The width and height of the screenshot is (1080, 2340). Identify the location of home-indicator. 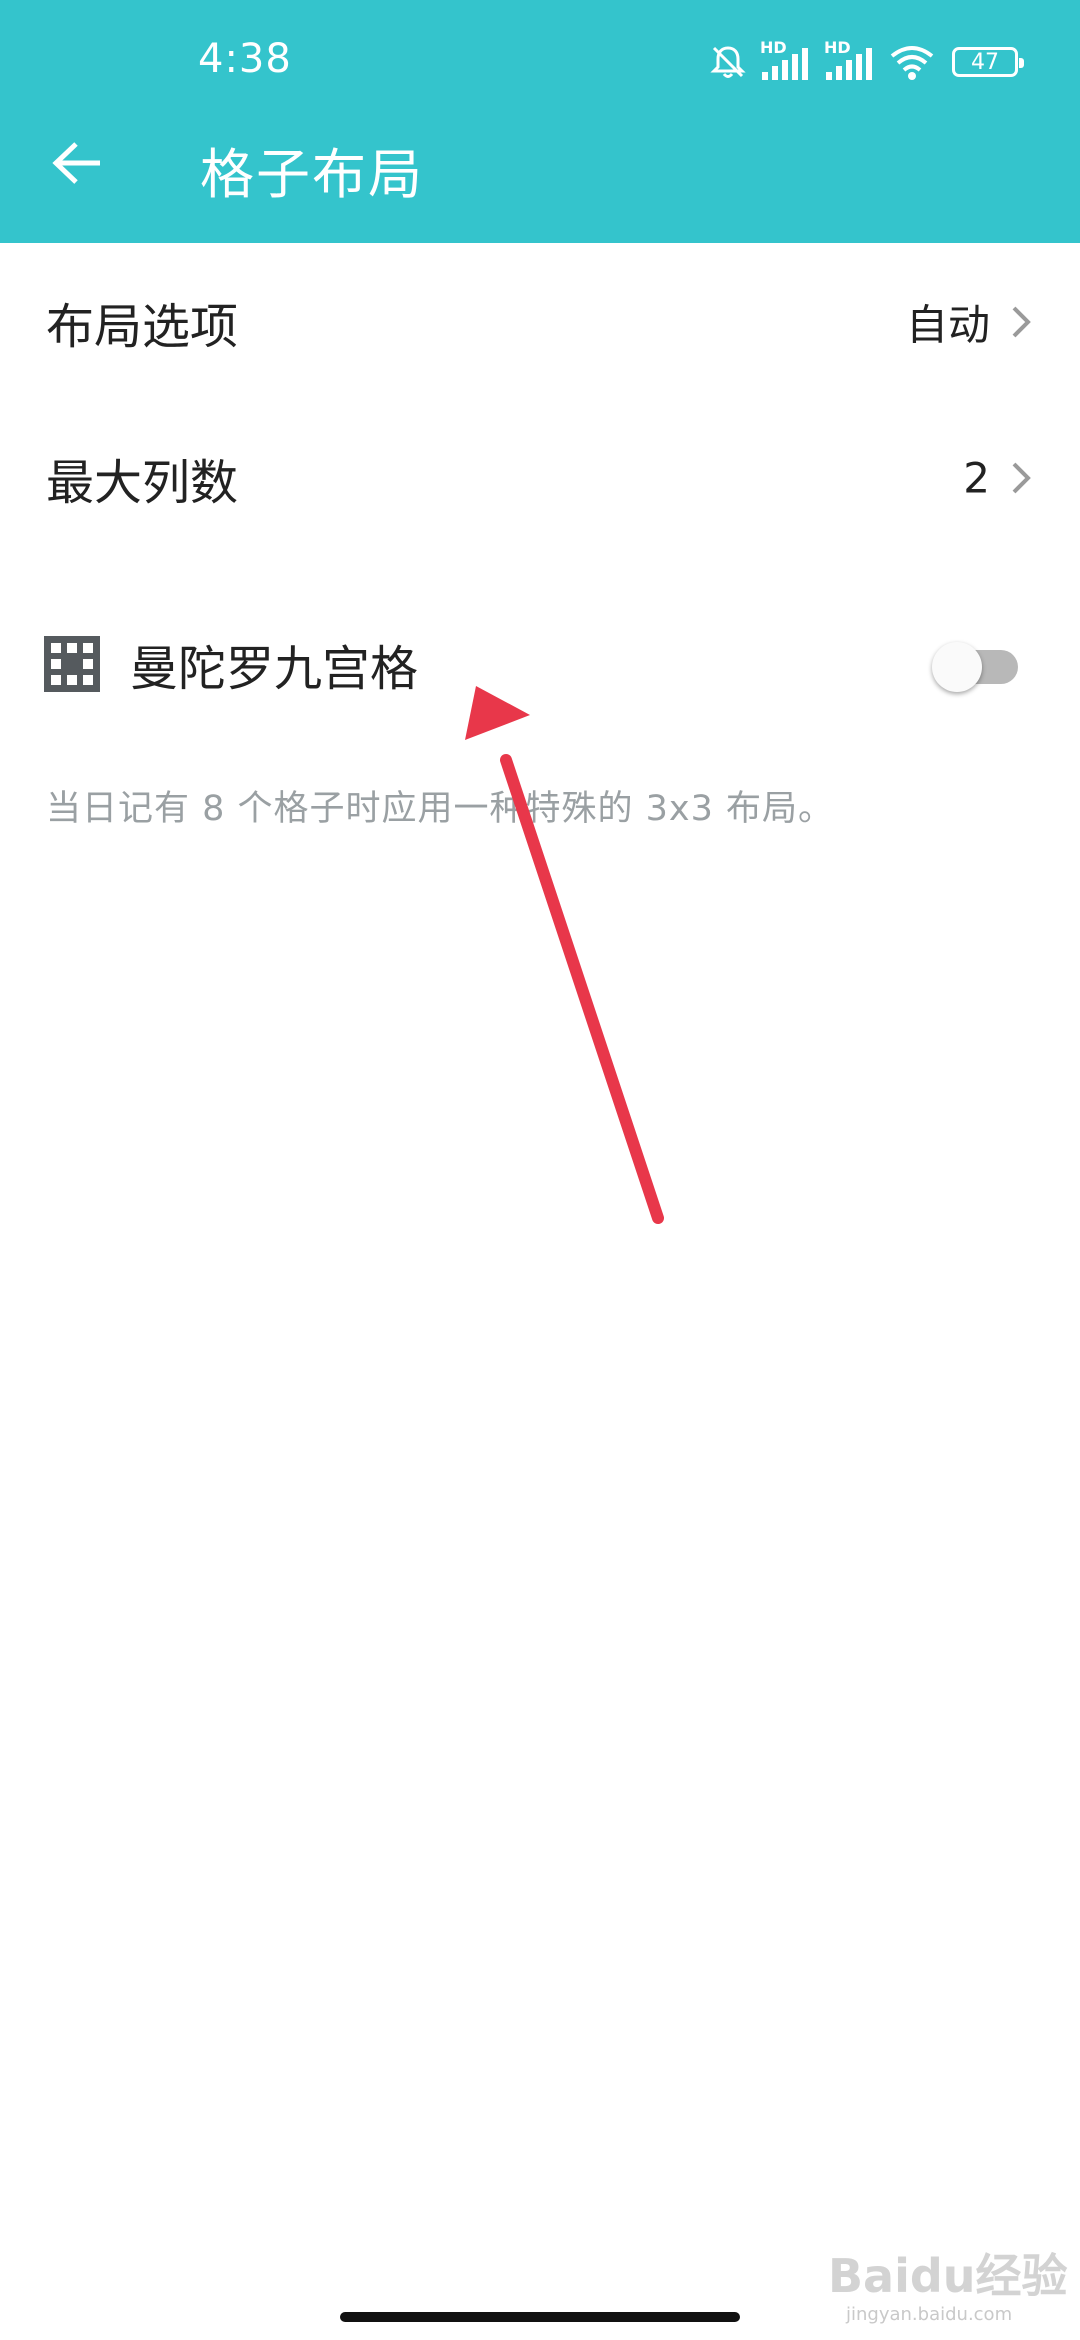
(540, 2317).